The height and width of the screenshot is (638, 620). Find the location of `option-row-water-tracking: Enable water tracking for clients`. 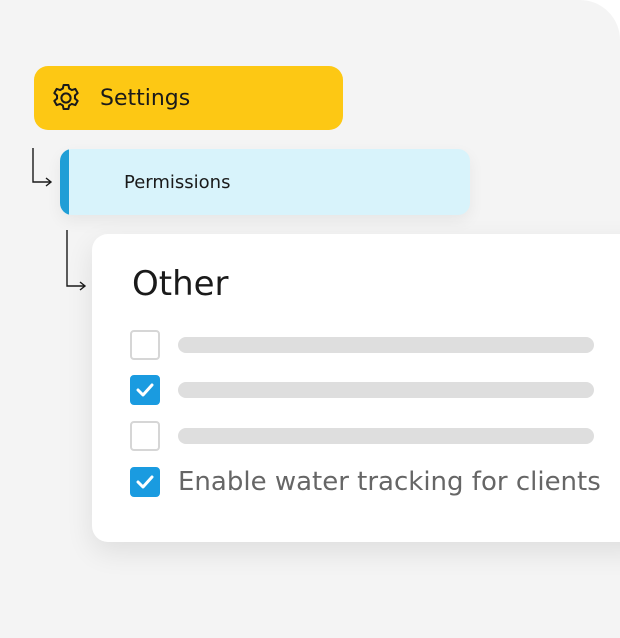

option-row-water-tracking: Enable water tracking for clients is located at coordinates (365, 482).